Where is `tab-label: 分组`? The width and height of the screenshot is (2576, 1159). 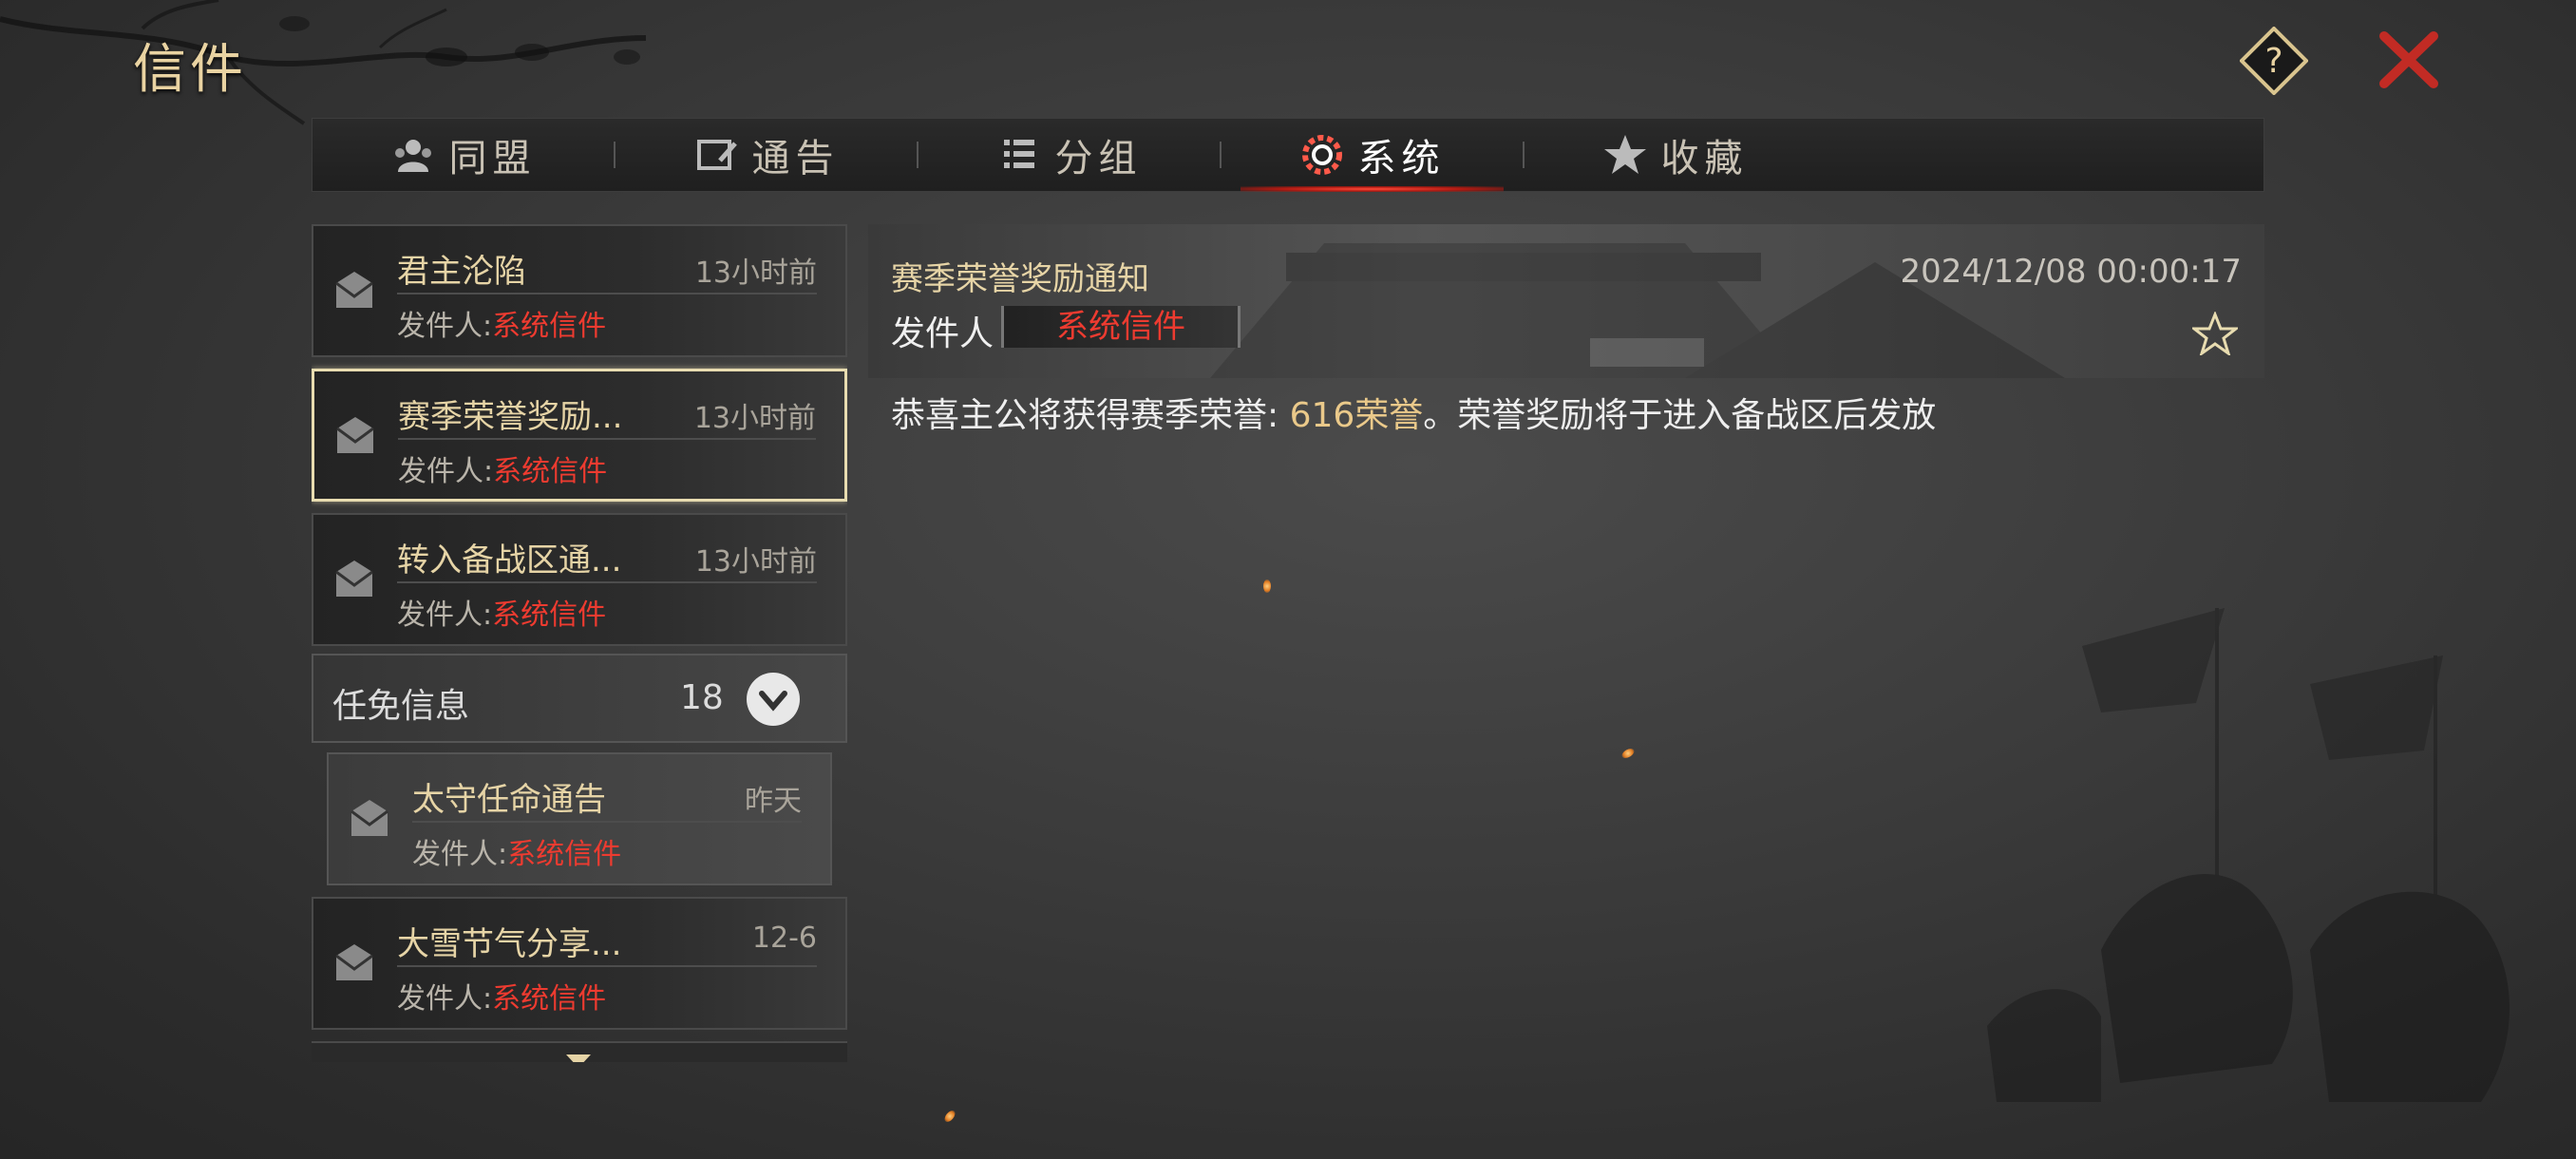
tab-label: 分组 is located at coordinates (1098, 158).